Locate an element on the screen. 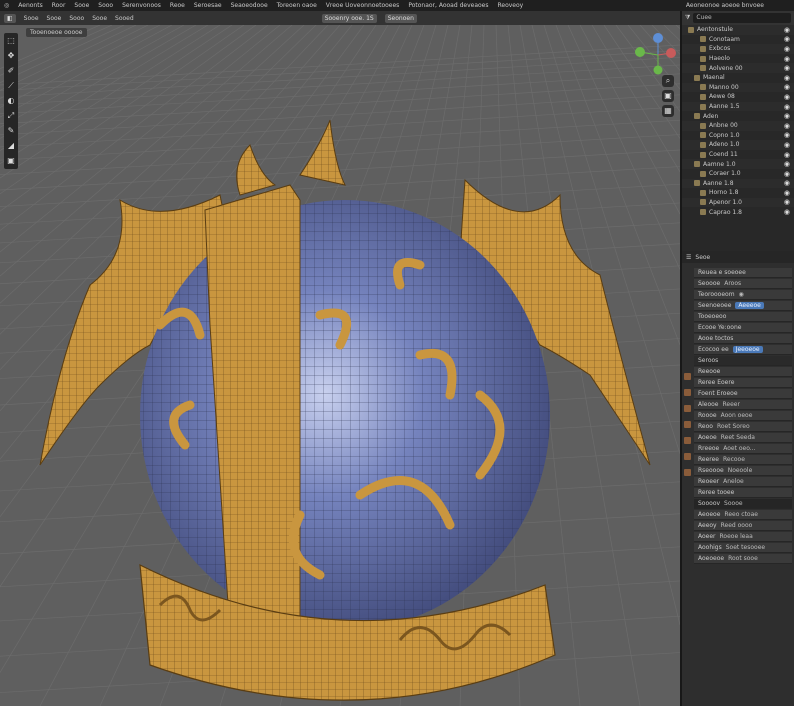 This screenshot has height=706, width=794. property-value: Roet Soreo is located at coordinates (733, 426).